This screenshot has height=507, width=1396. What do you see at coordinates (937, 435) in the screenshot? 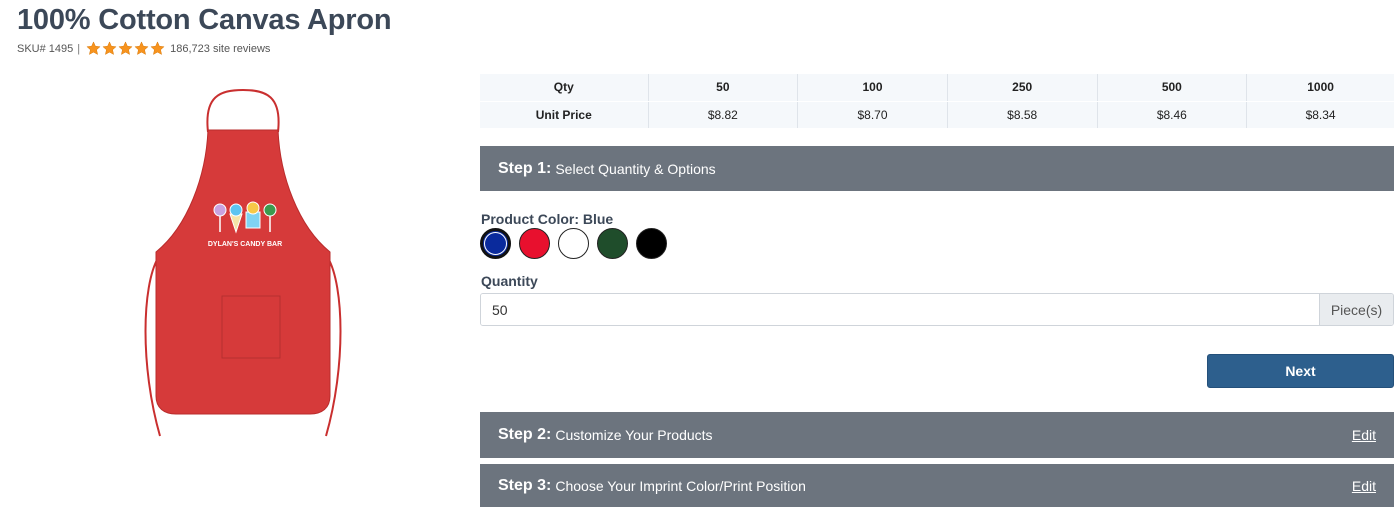
I see `step-2-header: Step 2: Customize Your Products Edit` at bounding box center [937, 435].